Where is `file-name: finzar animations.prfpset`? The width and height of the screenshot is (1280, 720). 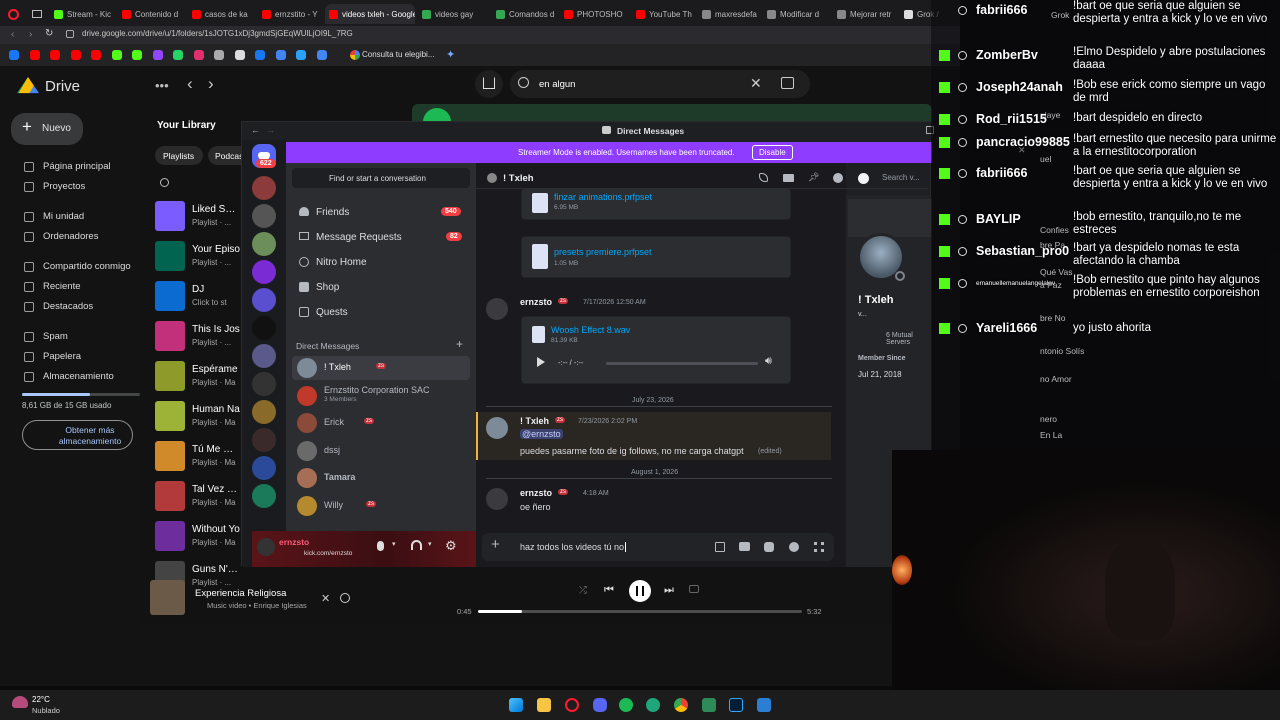 file-name: finzar animations.prfpset is located at coordinates (603, 197).